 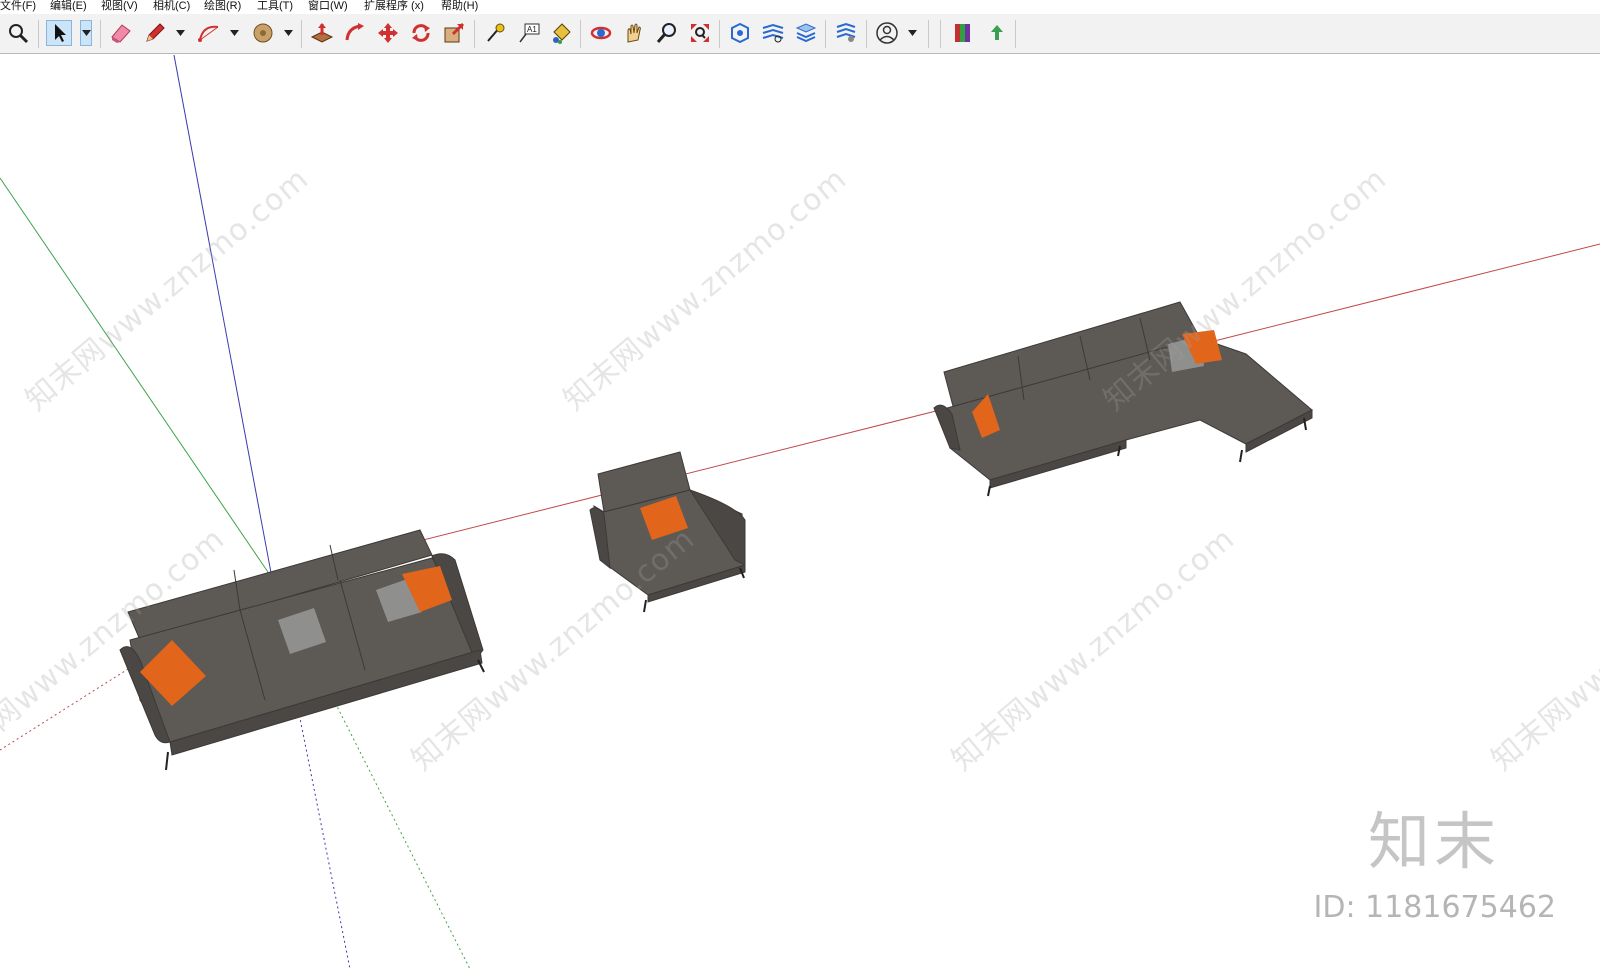 What do you see at coordinates (997, 33) in the screenshot?
I see `upload-icon` at bounding box center [997, 33].